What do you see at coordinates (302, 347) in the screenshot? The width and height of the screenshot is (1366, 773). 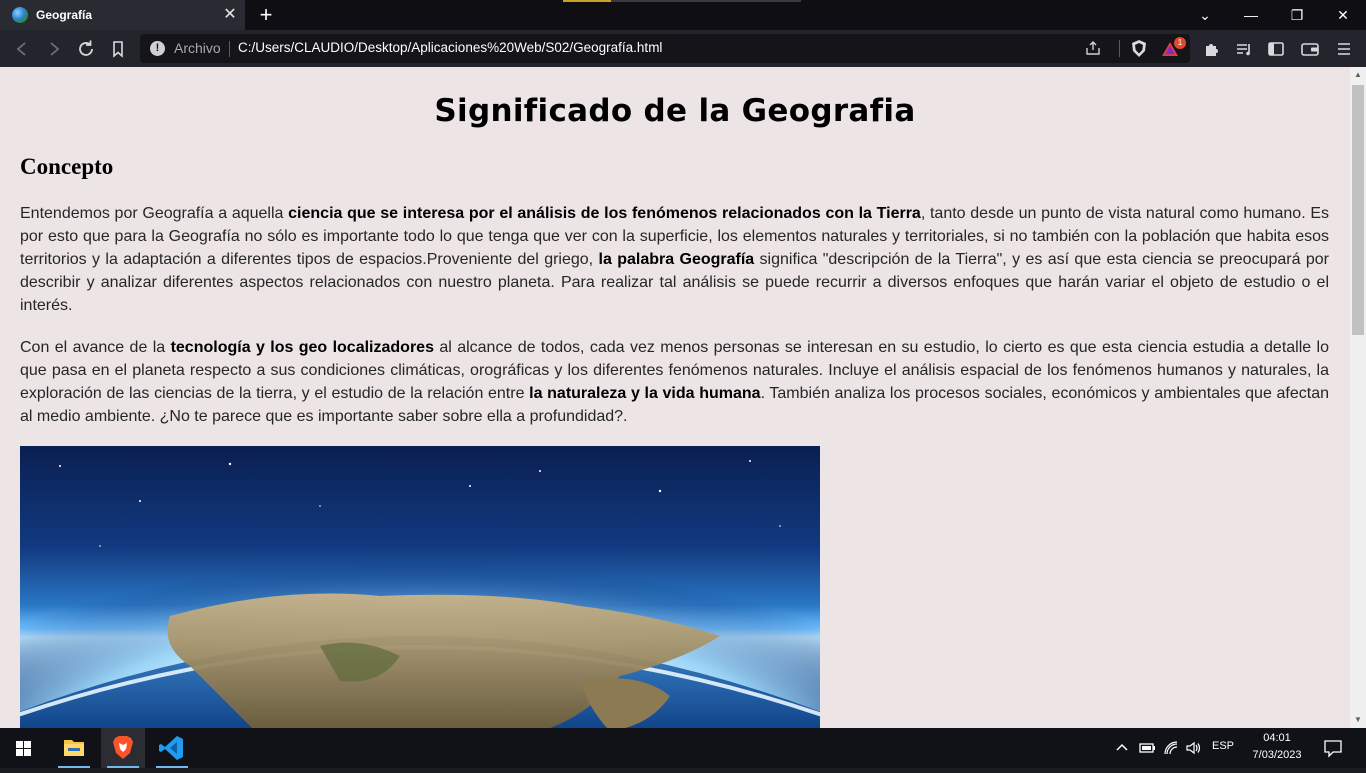 I see `bold-text: tecnología y los geo localizadores` at bounding box center [302, 347].